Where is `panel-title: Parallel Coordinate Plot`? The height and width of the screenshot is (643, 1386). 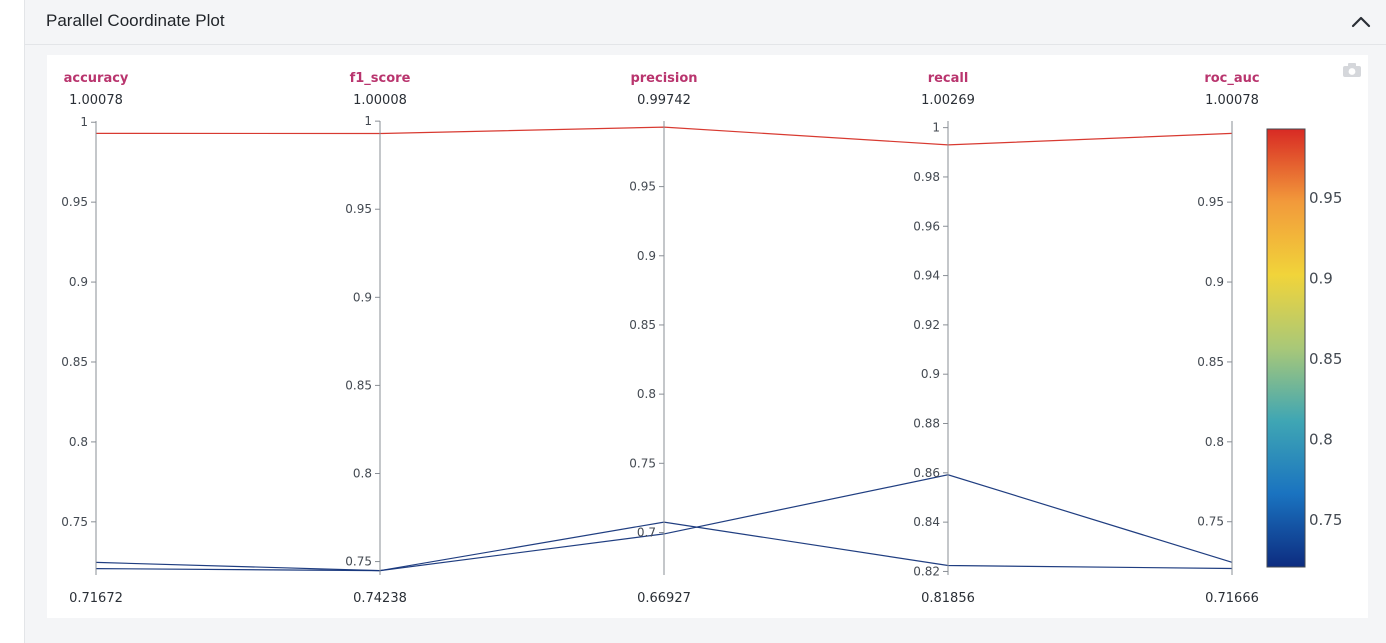 panel-title: Parallel Coordinate Plot is located at coordinates (135, 20).